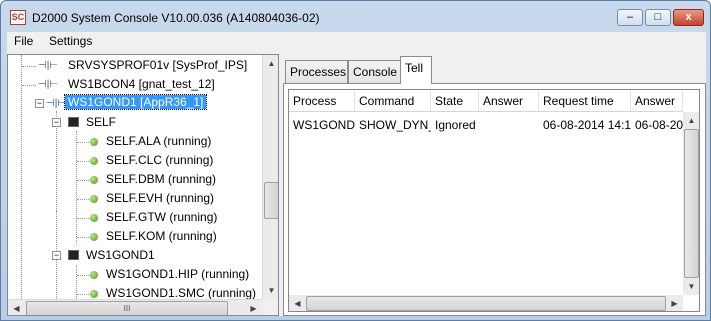  What do you see at coordinates (322, 101) in the screenshot?
I see `column-header-process: Process` at bounding box center [322, 101].